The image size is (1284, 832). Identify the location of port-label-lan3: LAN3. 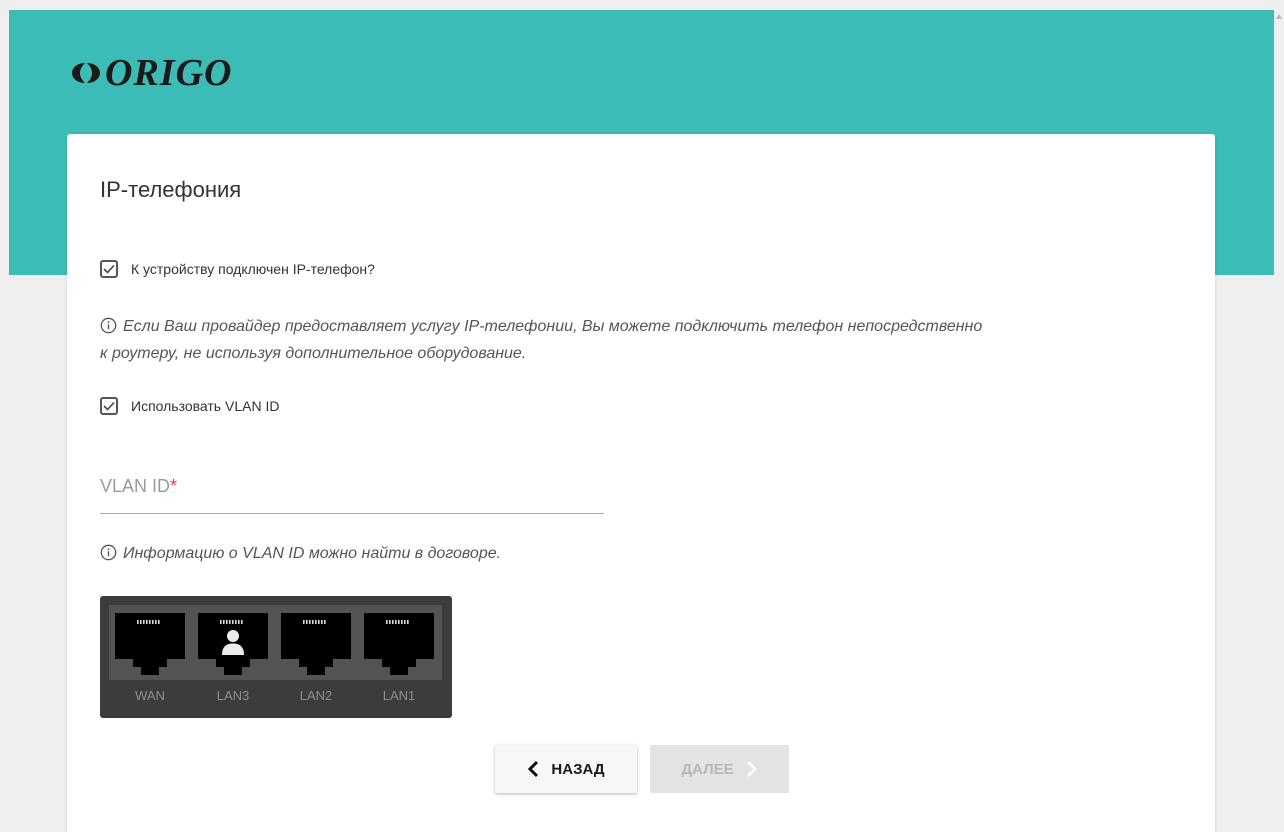
(233, 695).